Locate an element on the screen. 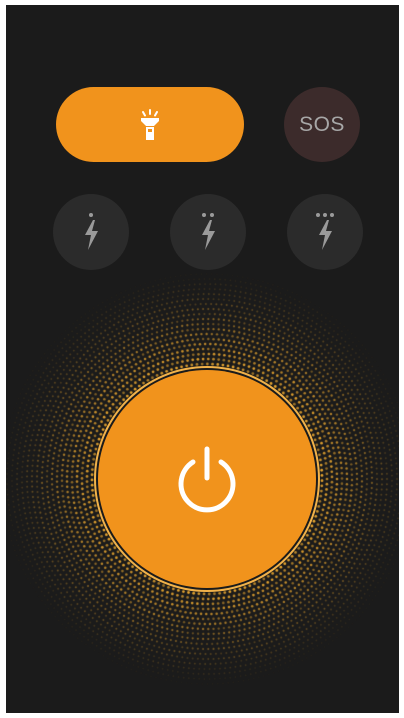 The height and width of the screenshot is (718, 404). strobe-mode-1-button is located at coordinates (91, 232).